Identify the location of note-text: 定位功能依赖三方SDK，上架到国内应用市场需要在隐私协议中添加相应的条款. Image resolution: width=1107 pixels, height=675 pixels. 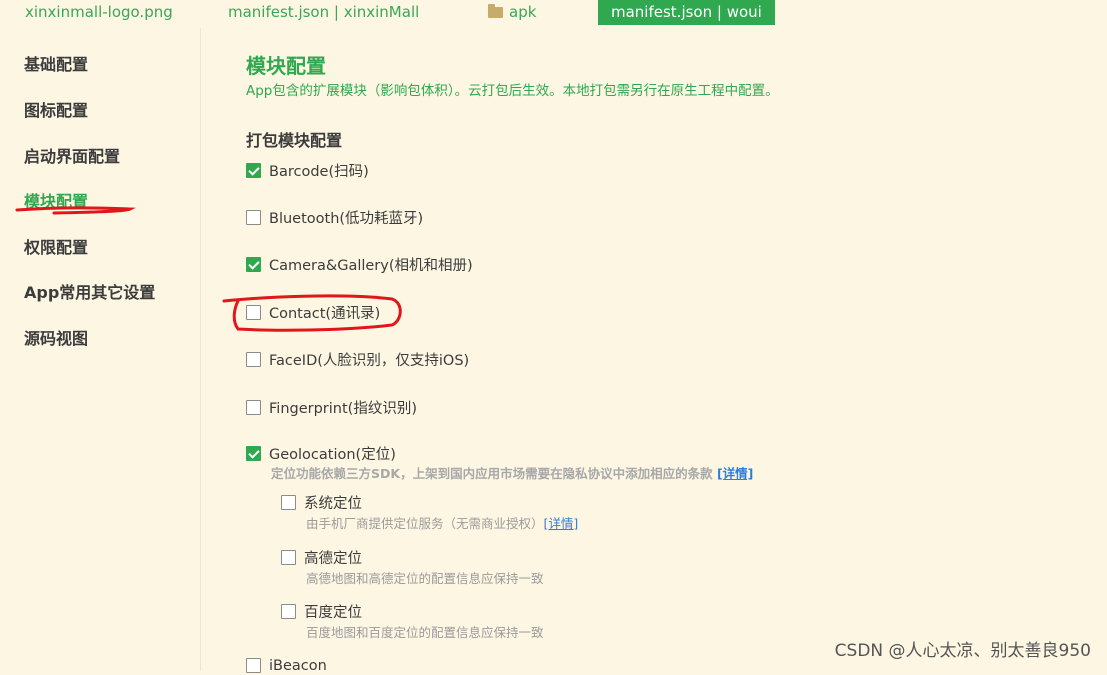
(492, 473).